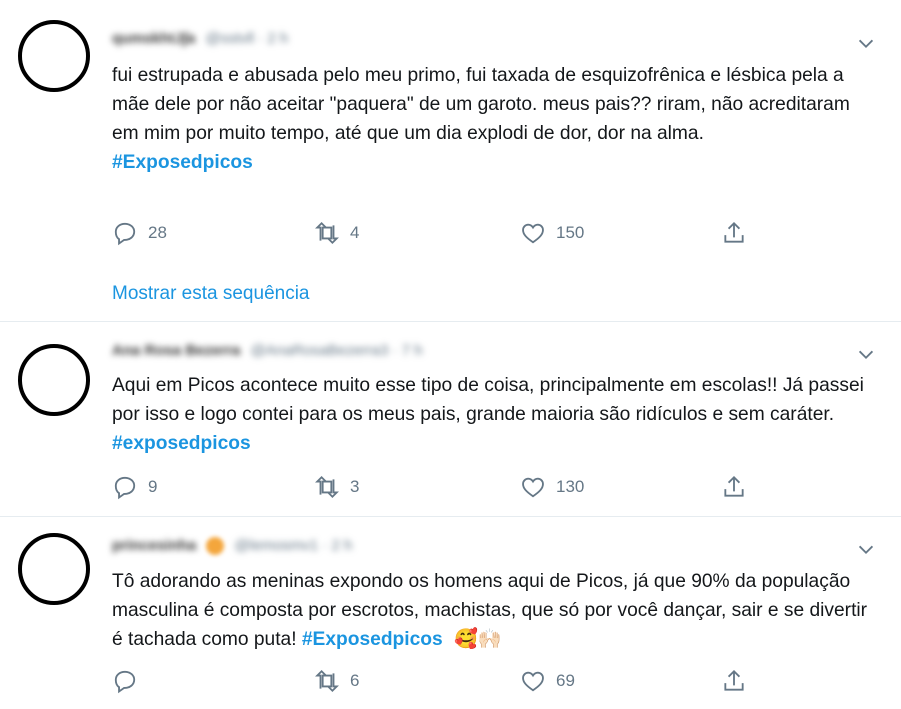  What do you see at coordinates (547, 681) in the screenshot?
I see `like-button: 69` at bounding box center [547, 681].